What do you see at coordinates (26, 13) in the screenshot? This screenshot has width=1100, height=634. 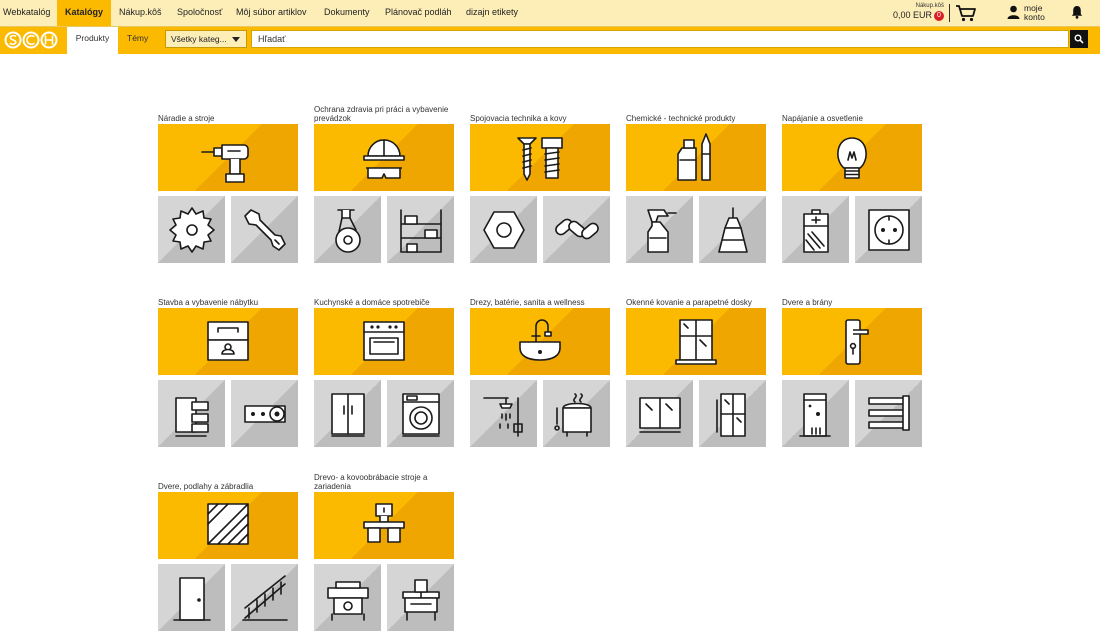 I see `nav-item-webcatalog: Webkatalóg` at bounding box center [26, 13].